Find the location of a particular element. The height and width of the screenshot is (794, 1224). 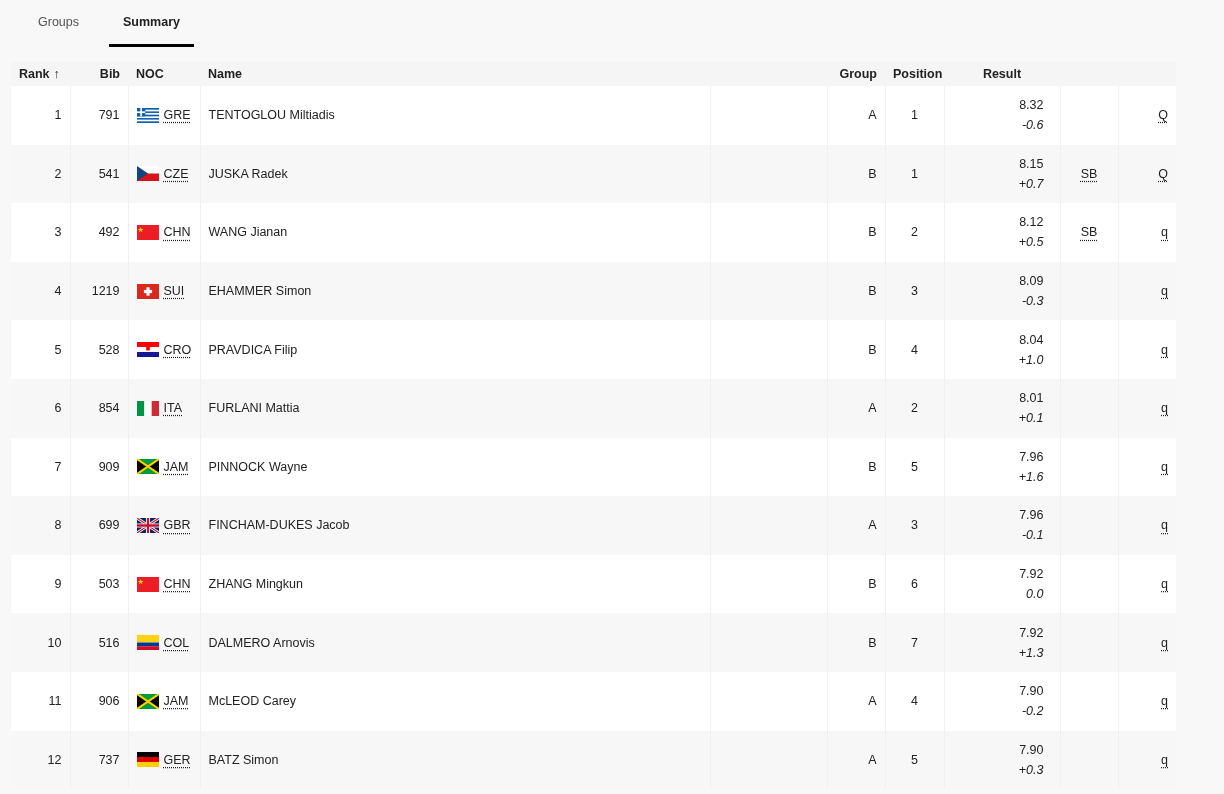

rank-cell: 6 is located at coordinates (58, 408).